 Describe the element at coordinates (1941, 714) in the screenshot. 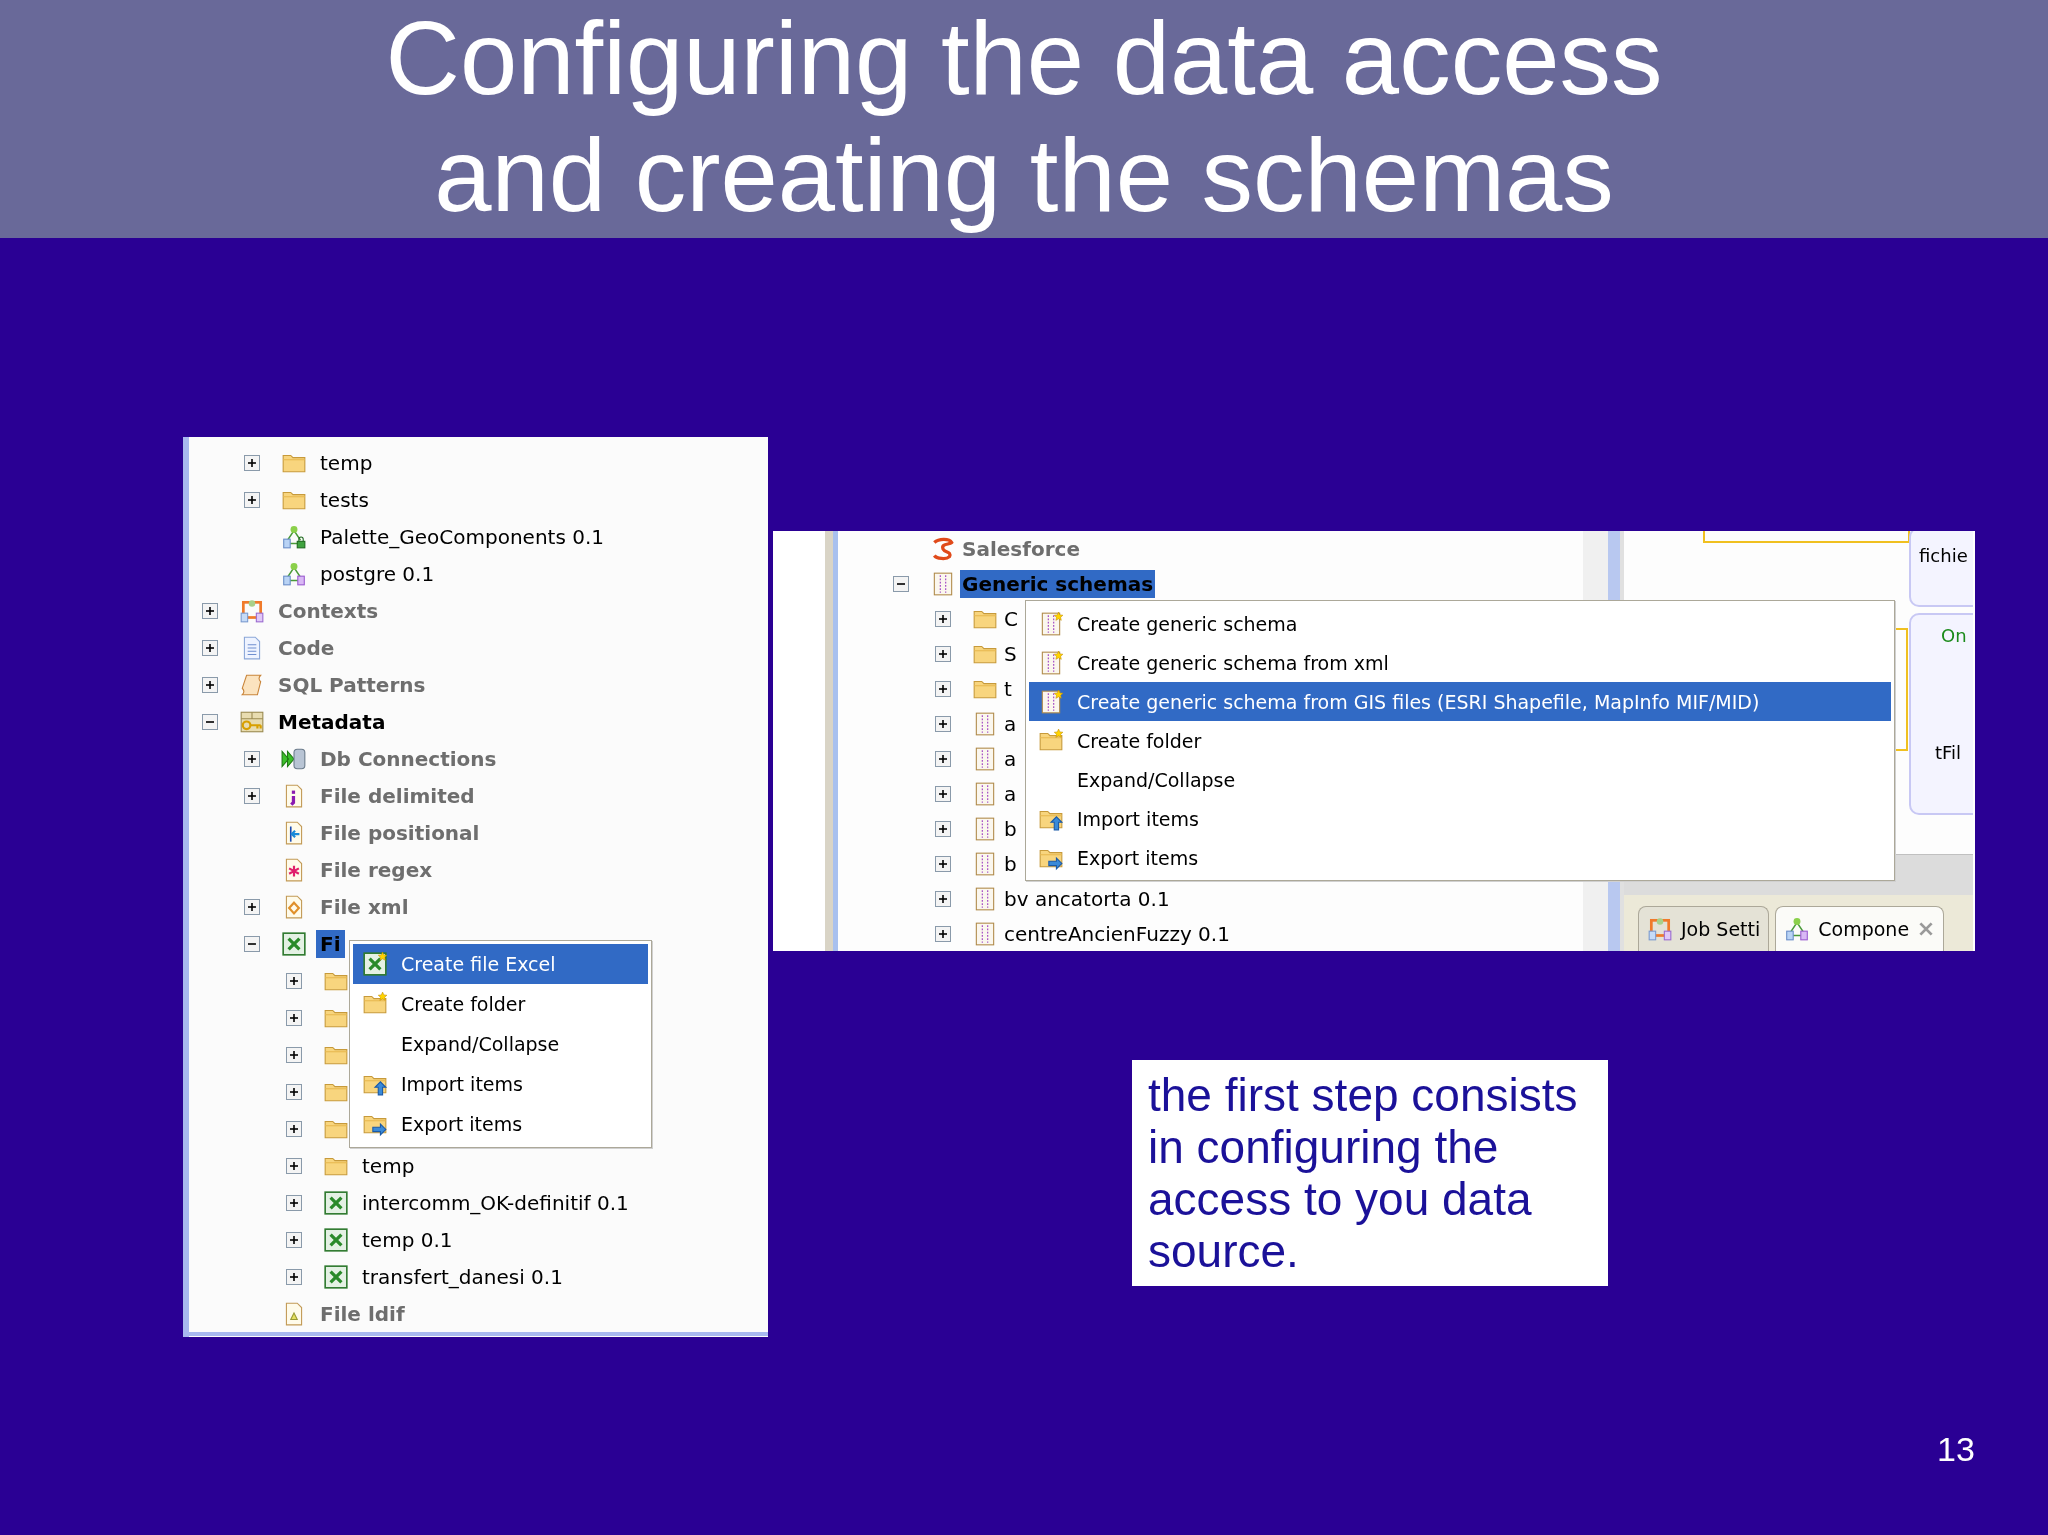

I see `component-box: On tFil` at that location.